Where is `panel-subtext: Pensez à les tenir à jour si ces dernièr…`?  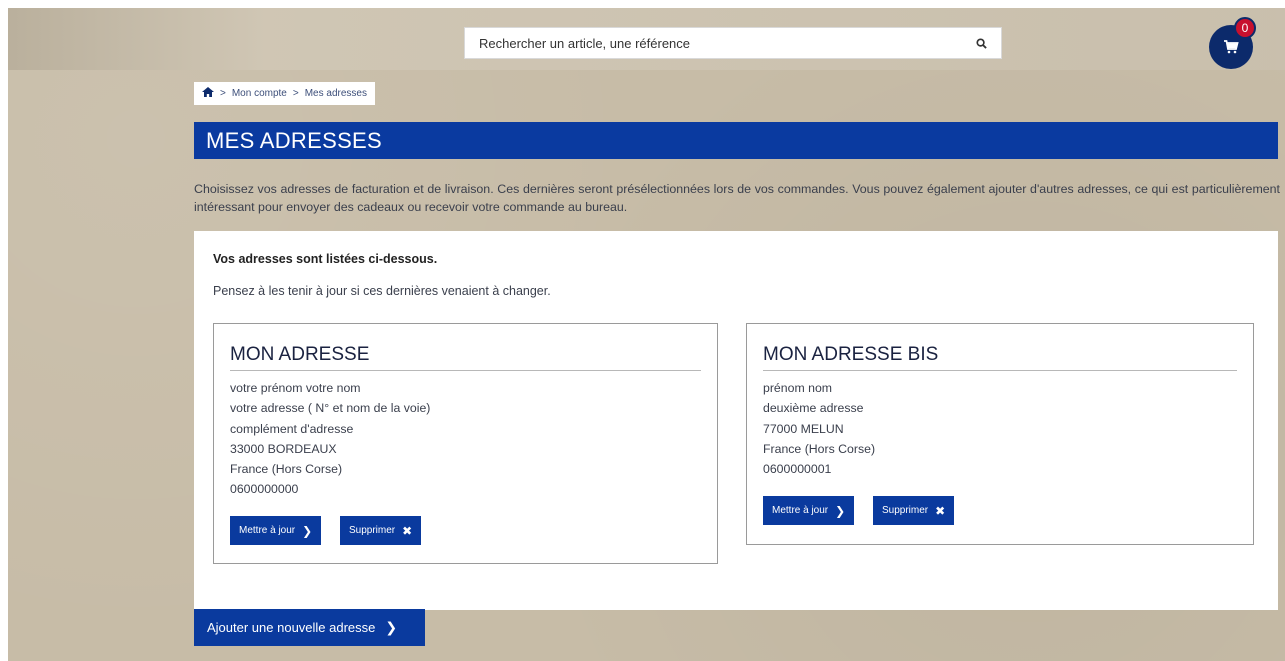
panel-subtext: Pensez à les tenir à jour si ces dernièr… is located at coordinates (382, 291).